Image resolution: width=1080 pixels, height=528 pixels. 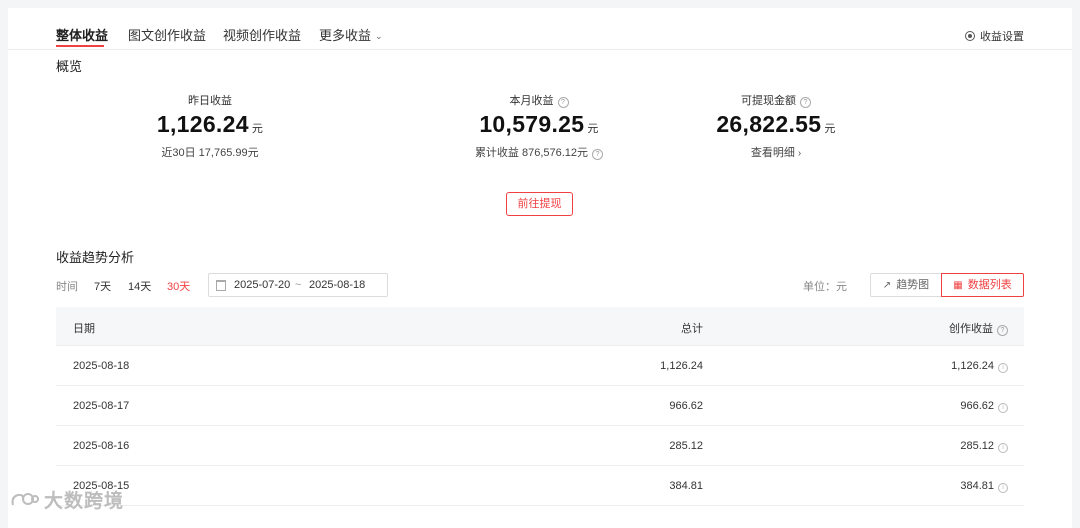 What do you see at coordinates (262, 34) in the screenshot?
I see `tab-video-income: 视频创作收益` at bounding box center [262, 34].